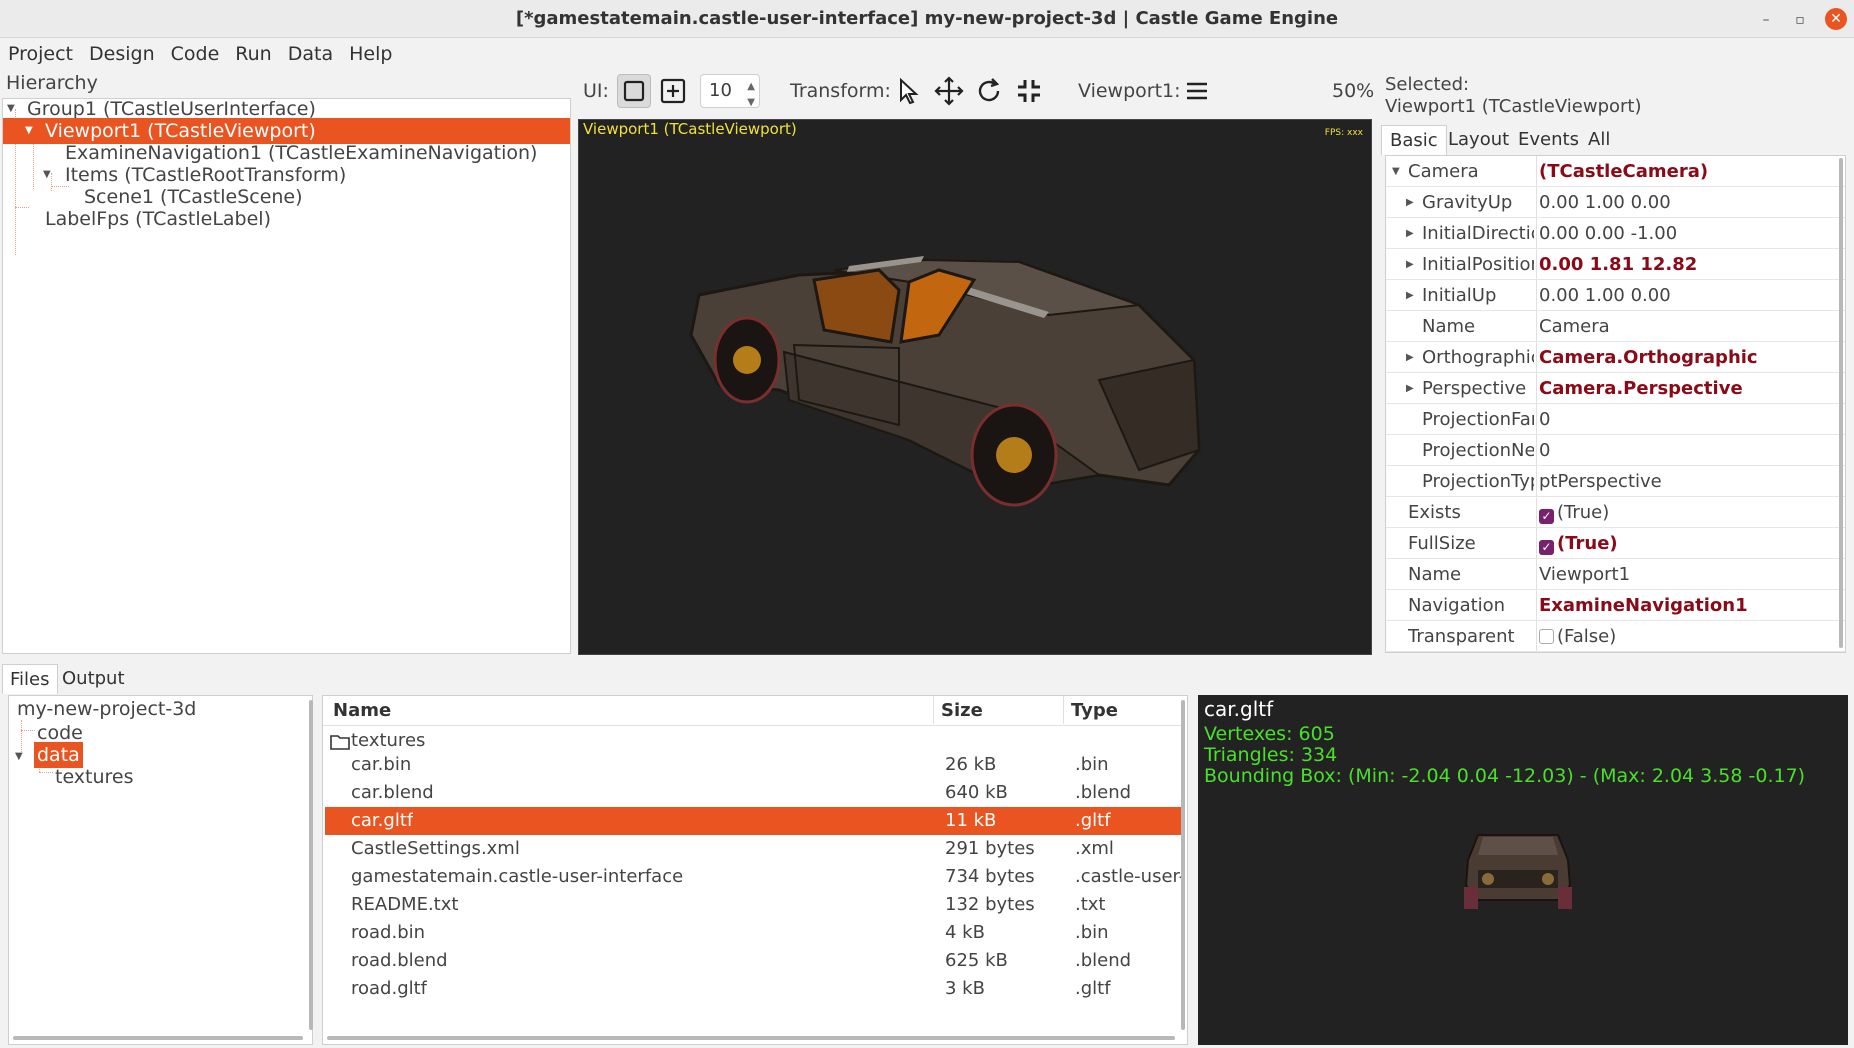  Describe the element at coordinates (755, 765) in the screenshot. I see `file-row: car.bin 26 kB .bin` at that location.